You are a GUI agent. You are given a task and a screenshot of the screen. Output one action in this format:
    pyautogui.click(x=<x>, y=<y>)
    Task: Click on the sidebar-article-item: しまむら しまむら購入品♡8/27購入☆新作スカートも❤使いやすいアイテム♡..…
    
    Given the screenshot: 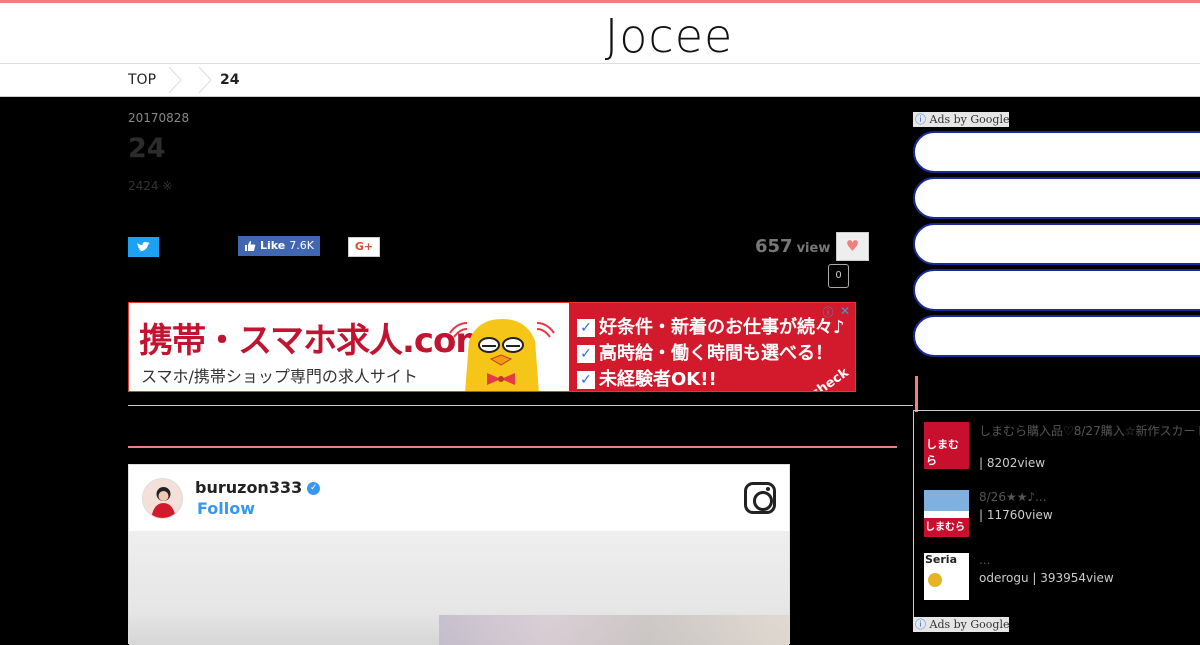 What is the action you would take?
    pyautogui.click(x=1062, y=447)
    